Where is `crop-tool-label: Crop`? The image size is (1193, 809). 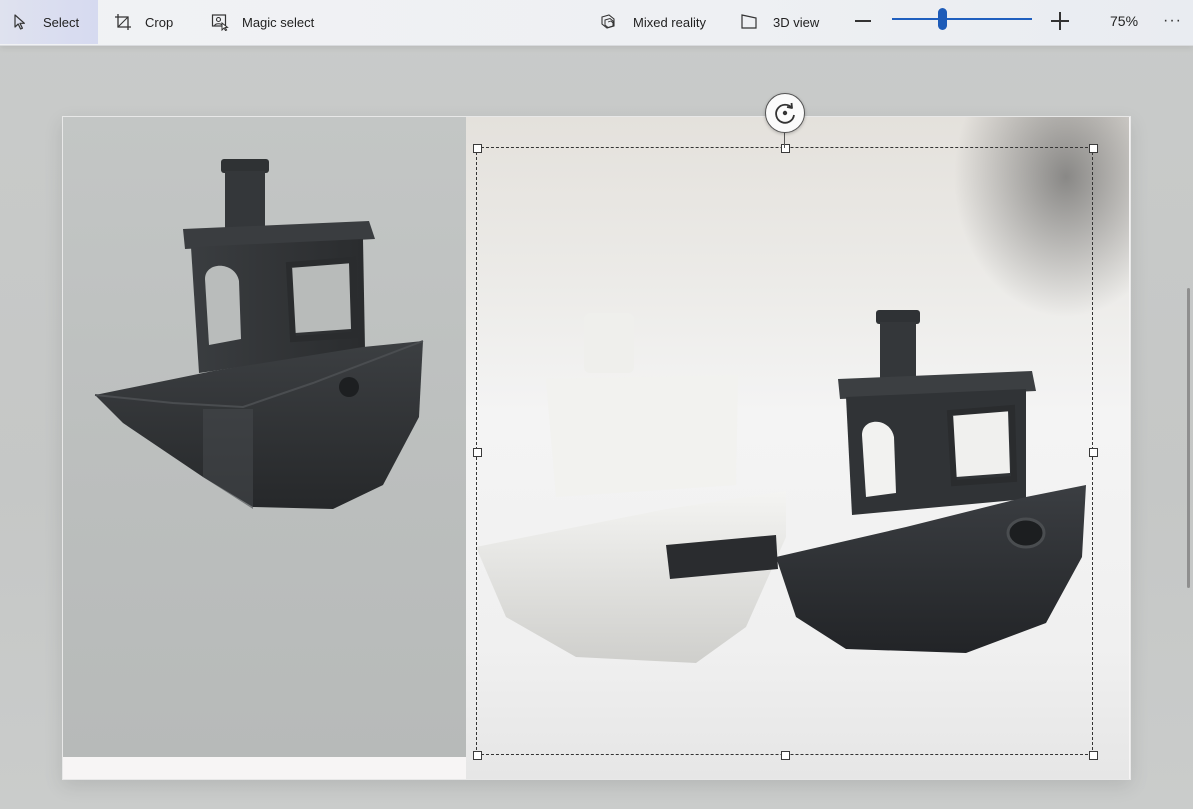
crop-tool-label: Crop is located at coordinates (159, 22).